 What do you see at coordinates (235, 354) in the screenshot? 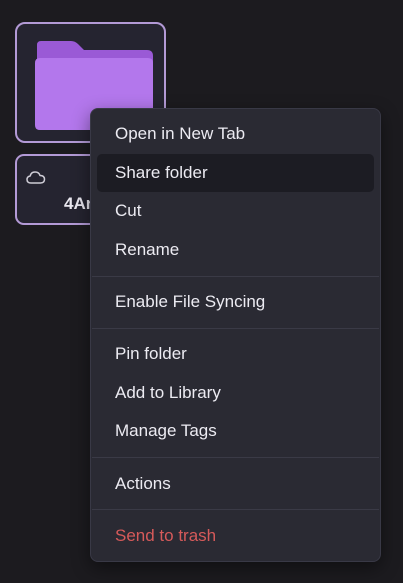
I see `menu-item-pin-folder: Pin folder` at bounding box center [235, 354].